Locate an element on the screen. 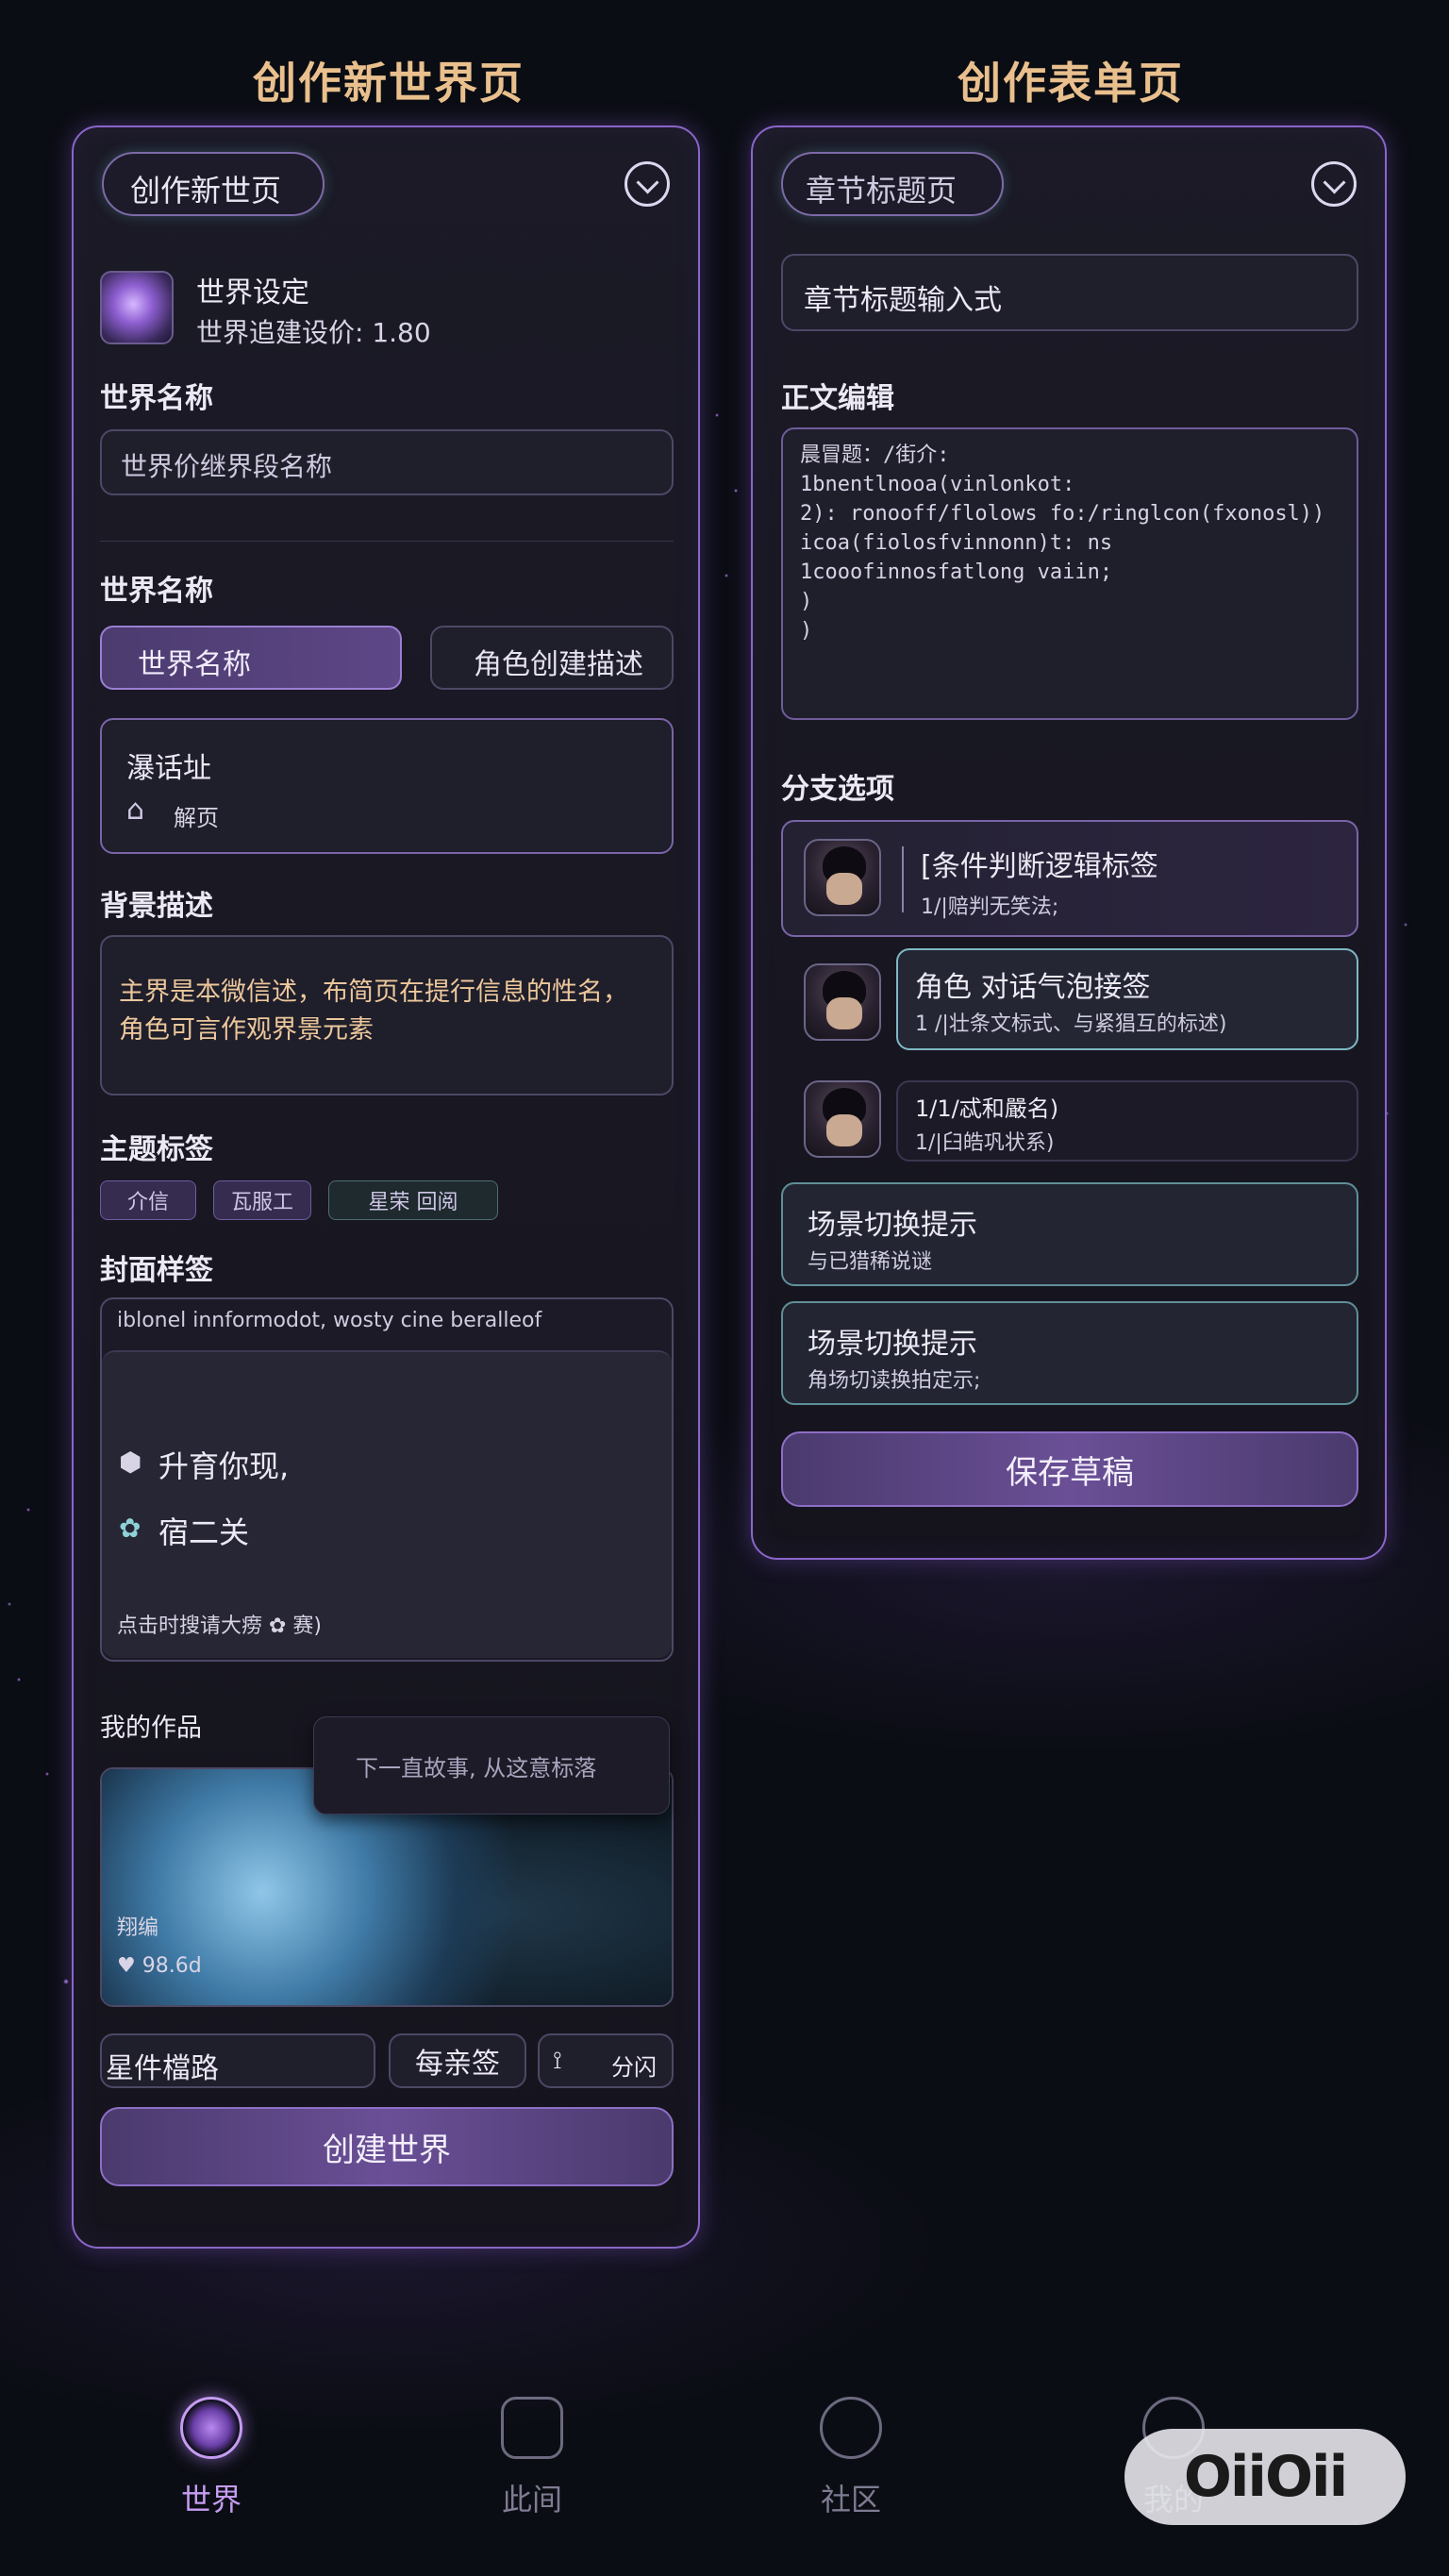 Image resolution: width=1449 pixels, height=2576 pixels. cover-option-1: 升育你现, is located at coordinates (224, 1464).